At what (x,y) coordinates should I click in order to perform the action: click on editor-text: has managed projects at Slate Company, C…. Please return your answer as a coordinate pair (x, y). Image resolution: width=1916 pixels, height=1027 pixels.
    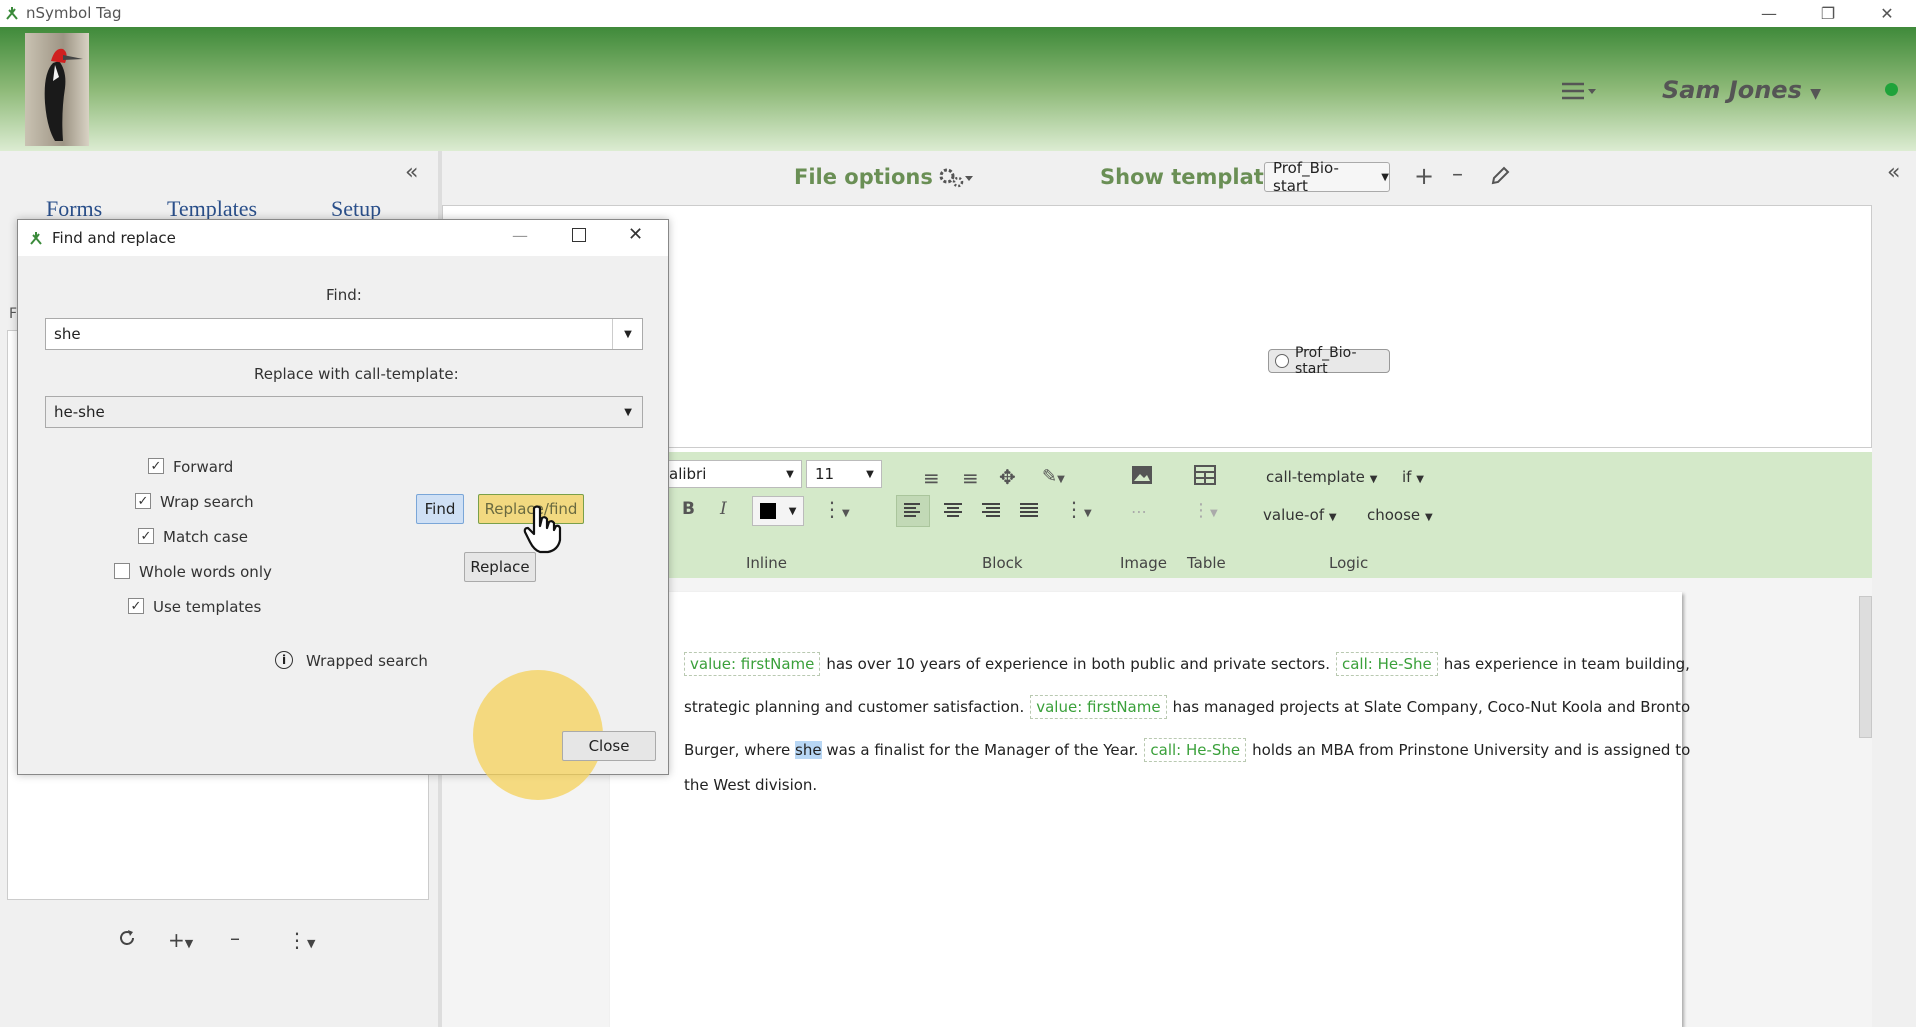
    Looking at the image, I should click on (1431, 707).